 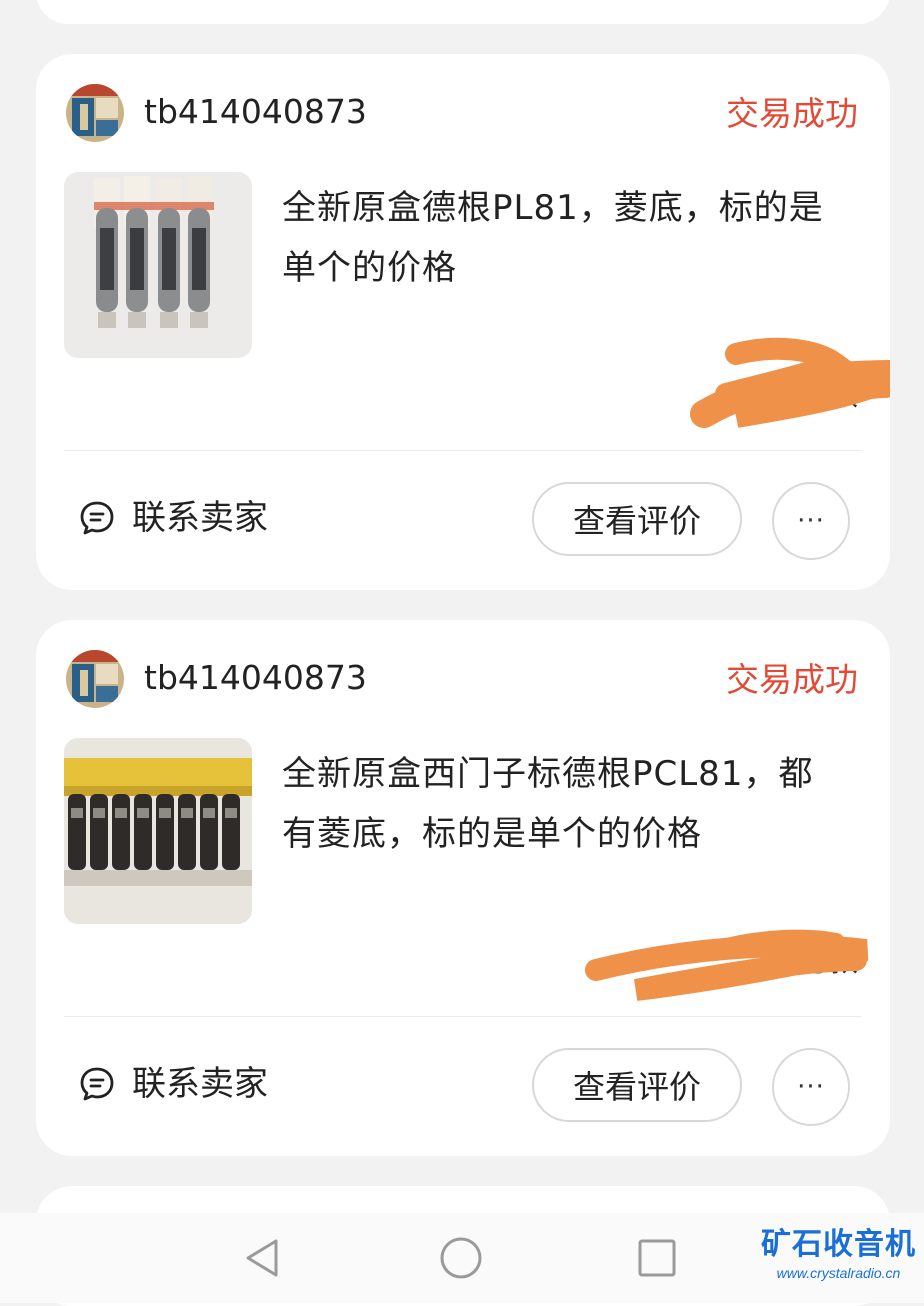 I want to click on home-circle-icon, so click(x=461, y=1258).